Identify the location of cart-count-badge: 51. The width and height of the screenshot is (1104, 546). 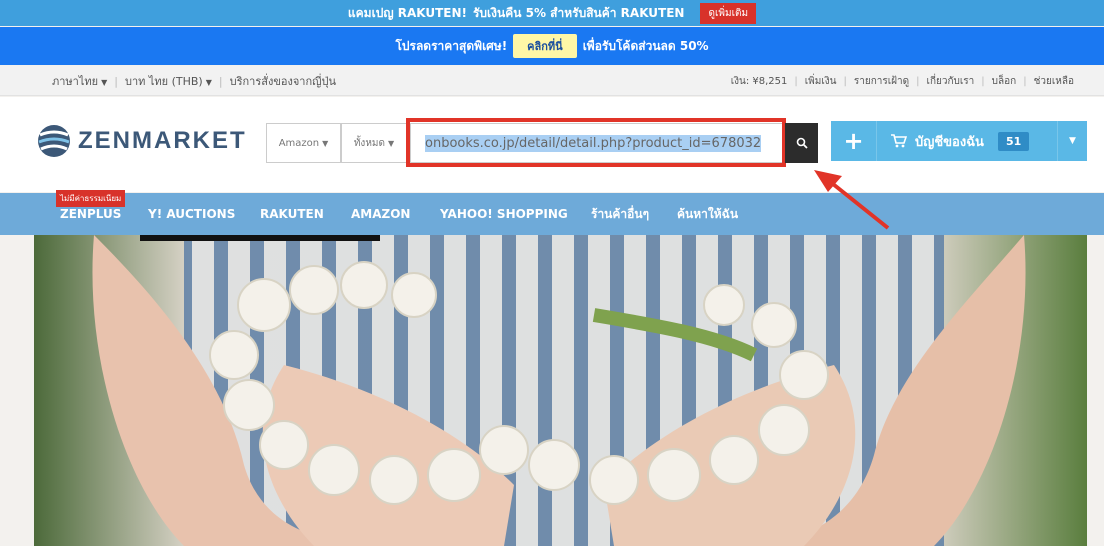
(1013, 141).